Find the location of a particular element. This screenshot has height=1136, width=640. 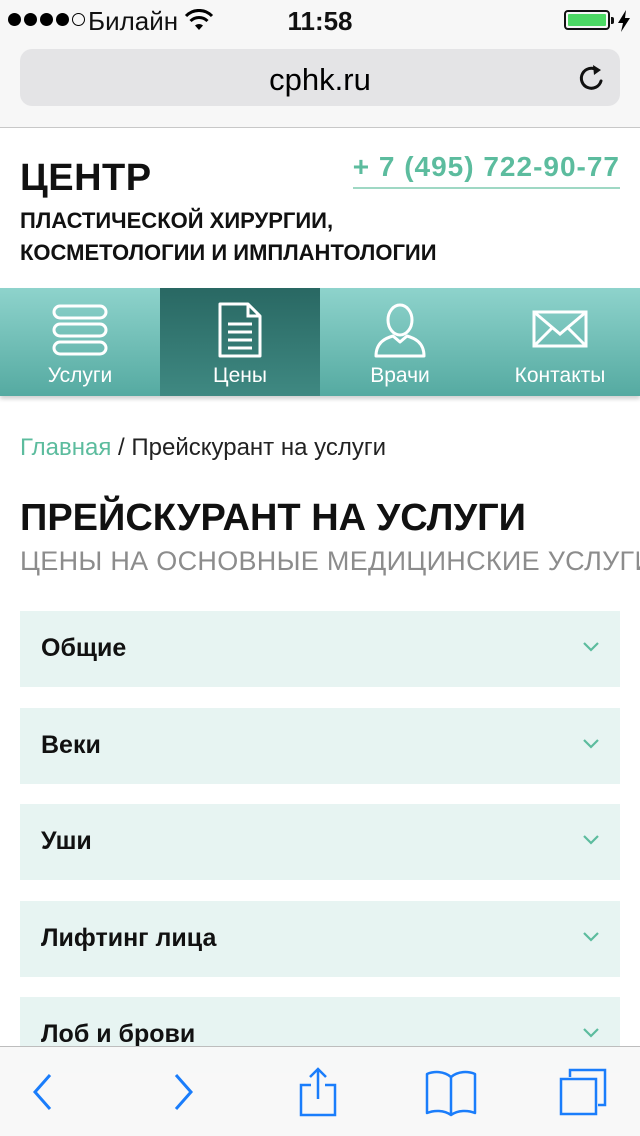

url-text: cphk.ru is located at coordinates (320, 80).